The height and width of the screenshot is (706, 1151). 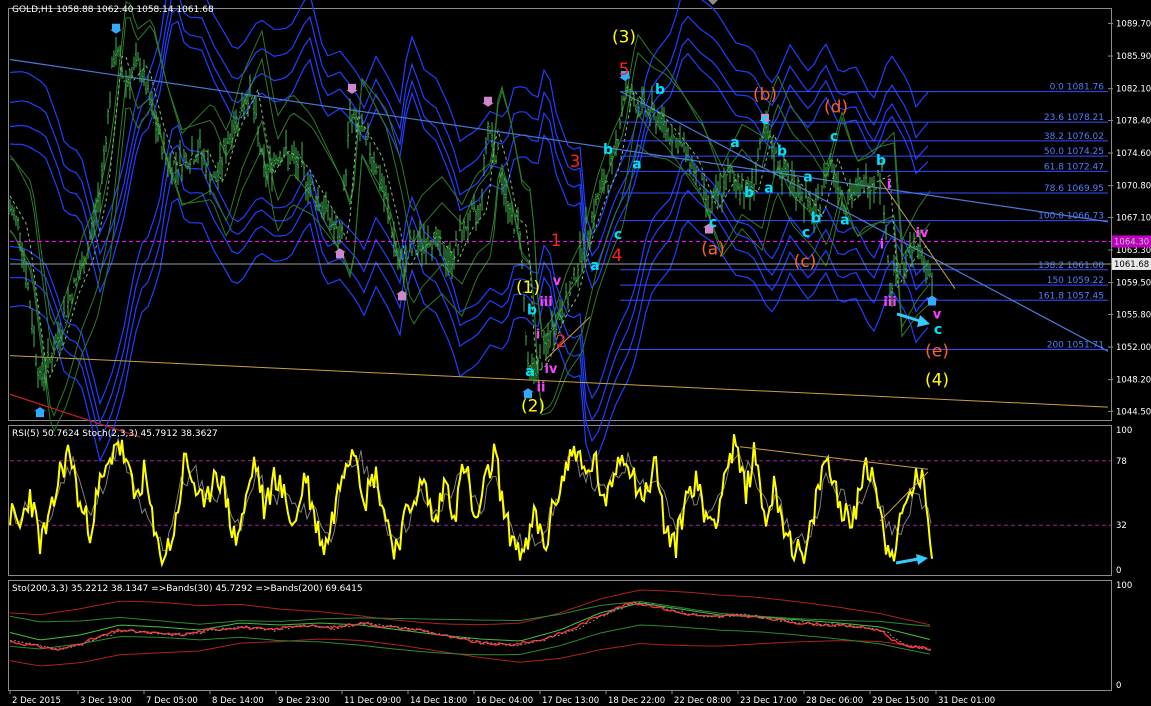 What do you see at coordinates (1133, 315) in the screenshot?
I see `y-tick-label: 1055.80` at bounding box center [1133, 315].